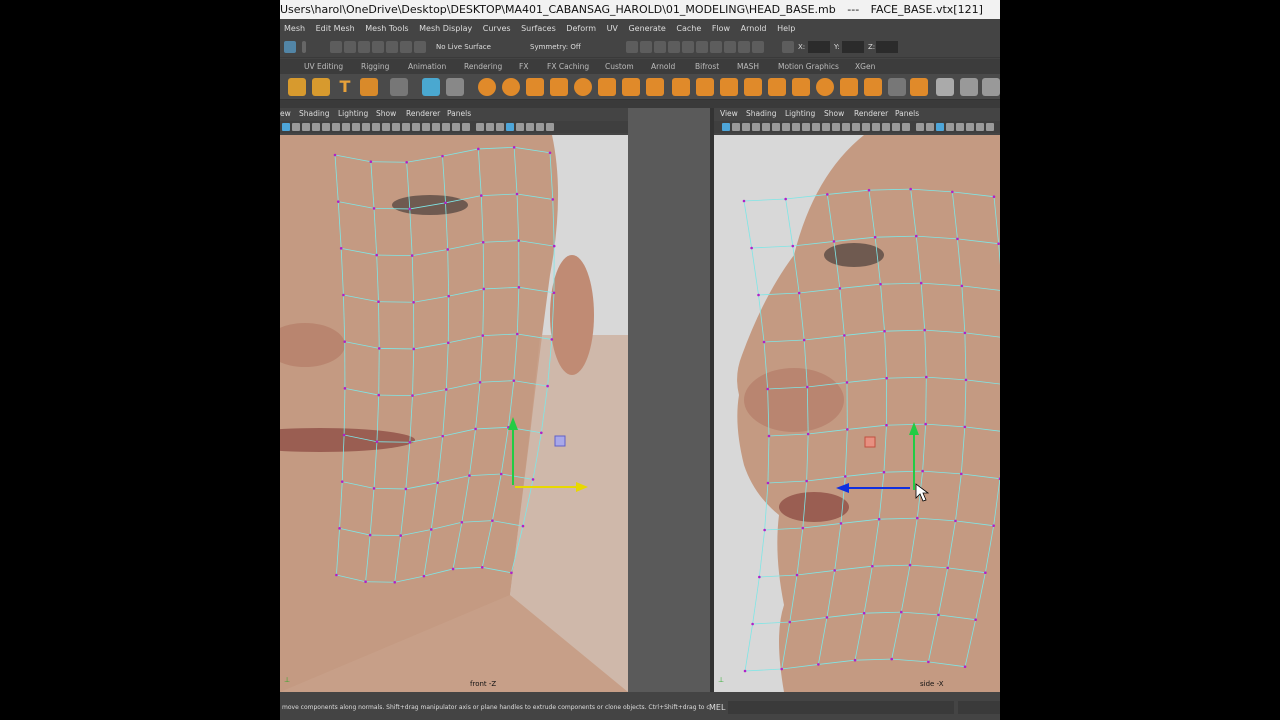 The image size is (1280, 720). I want to click on shadows-icon, so click(876, 127).